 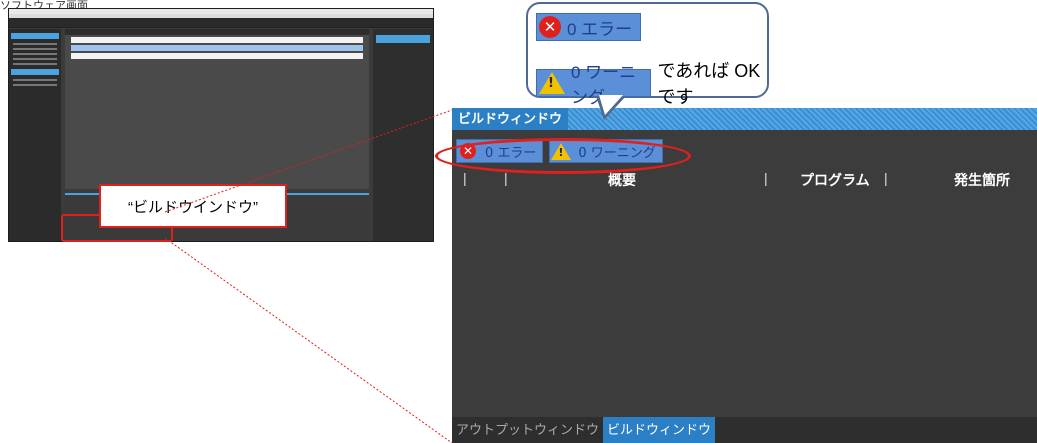 I want to click on bubble-ok-text: であれば OKです, so click(x=709, y=84).